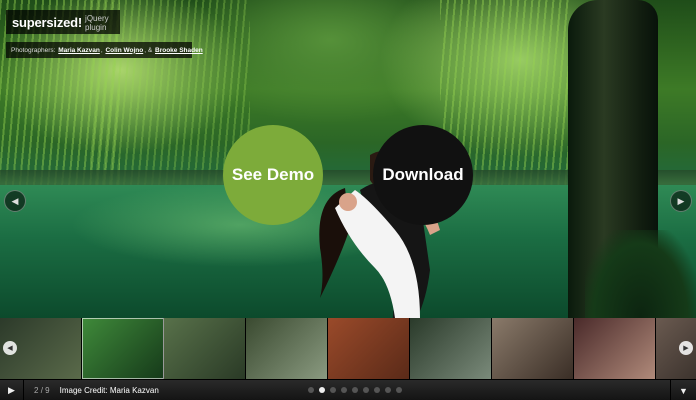 Image resolution: width=696 pixels, height=400 pixels. I want to click on logo-title: supersized!, so click(47, 22).